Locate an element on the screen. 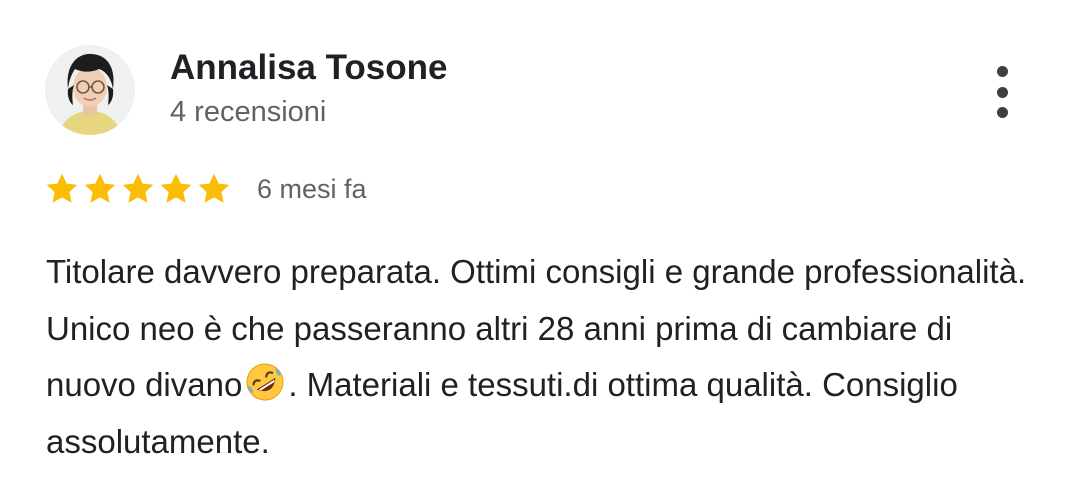 The image size is (1080, 497). avatar is located at coordinates (90, 90).